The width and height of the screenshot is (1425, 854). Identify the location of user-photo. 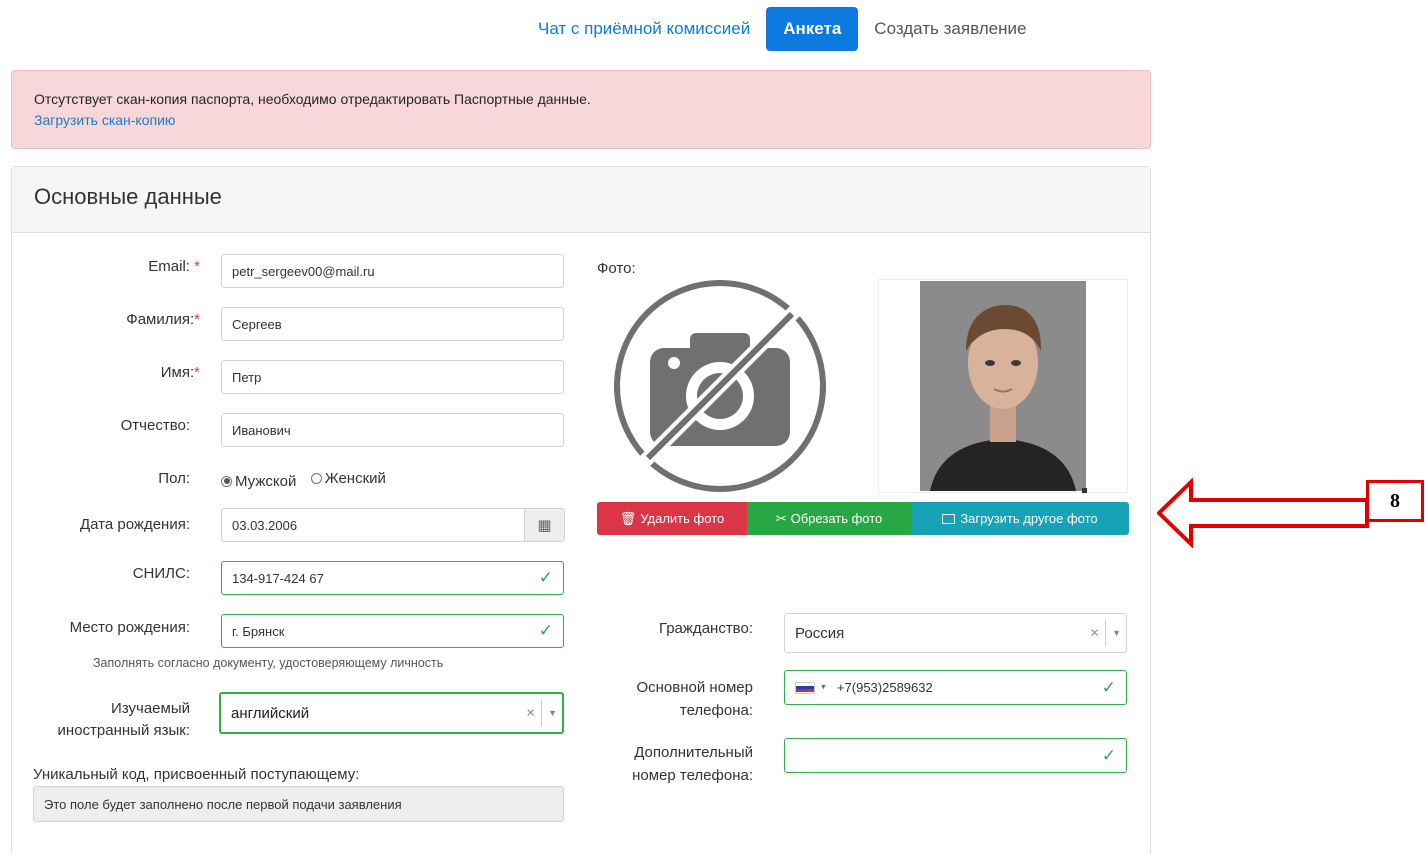
(1003, 386).